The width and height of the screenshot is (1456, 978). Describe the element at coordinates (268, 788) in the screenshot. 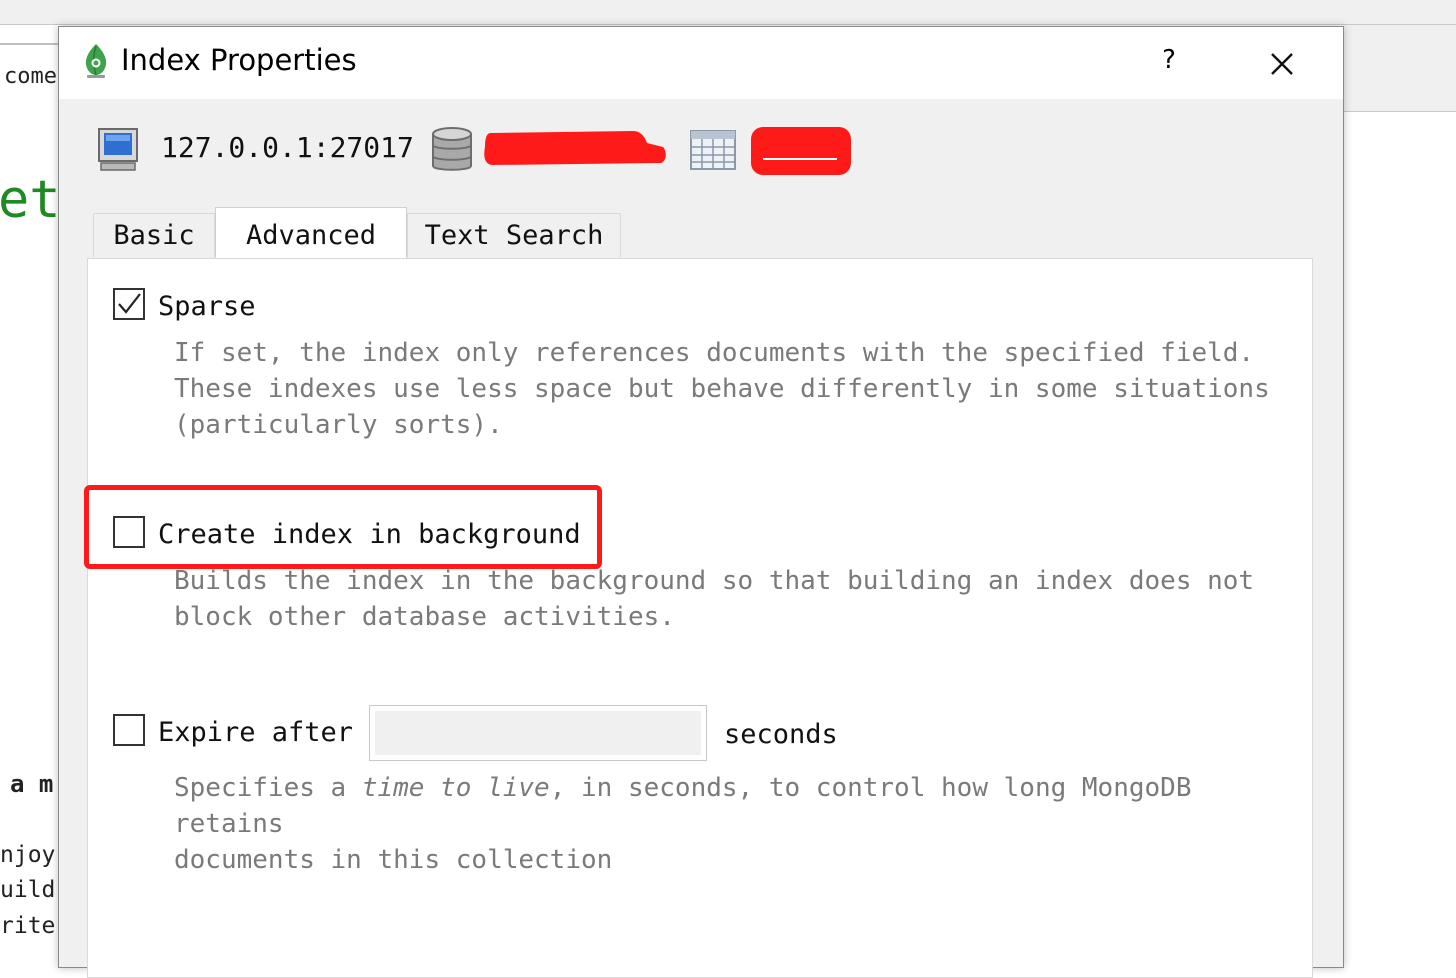

I see `expire-description-pre: Specifies a` at that location.